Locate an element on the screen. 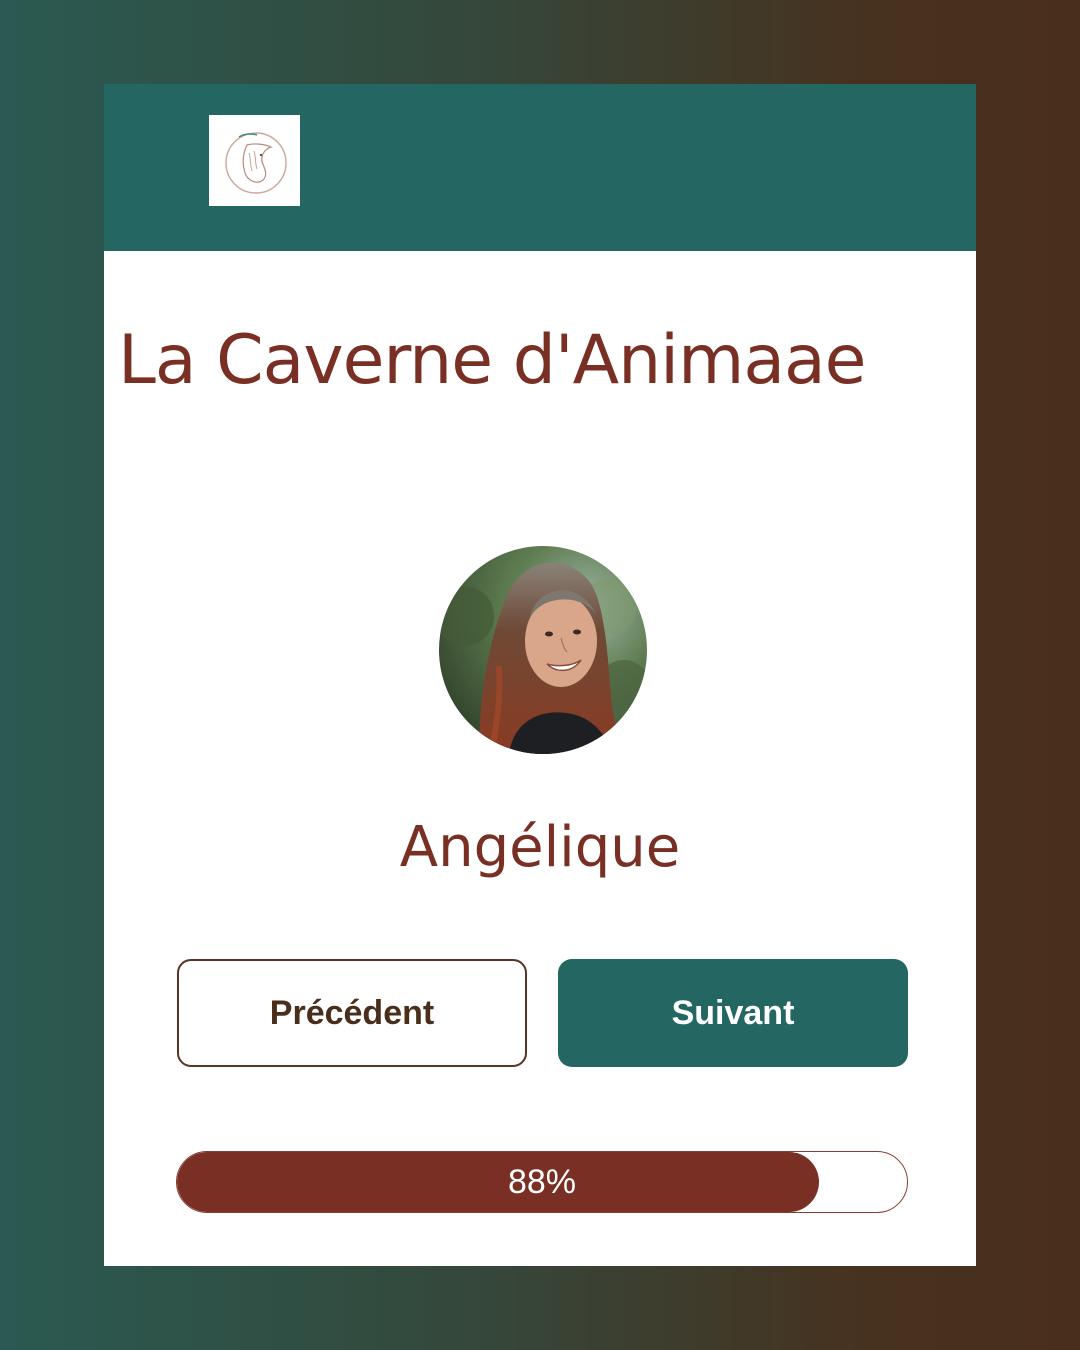  progress-label: 88% is located at coordinates (542, 1181).